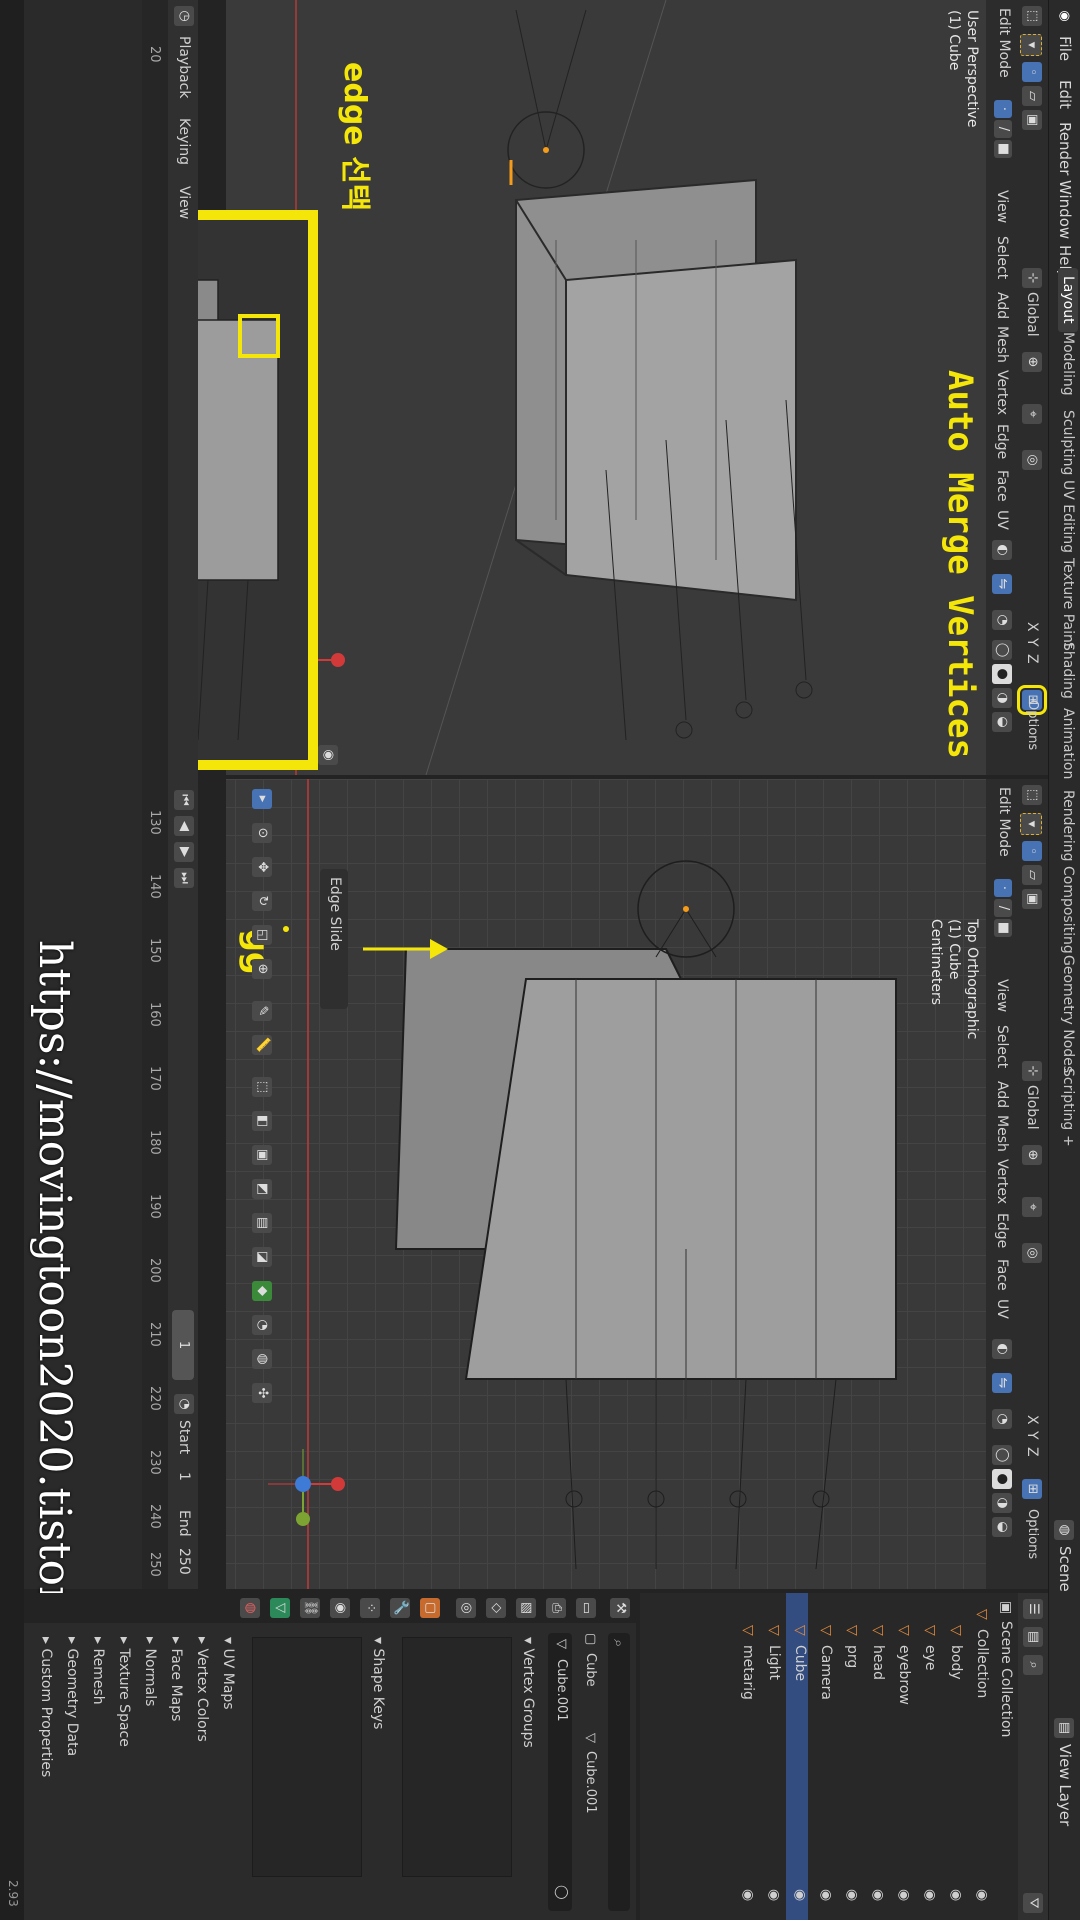 This screenshot has height=1920, width=1080. What do you see at coordinates (184, 202) in the screenshot?
I see `timeline-menu-view: View` at bounding box center [184, 202].